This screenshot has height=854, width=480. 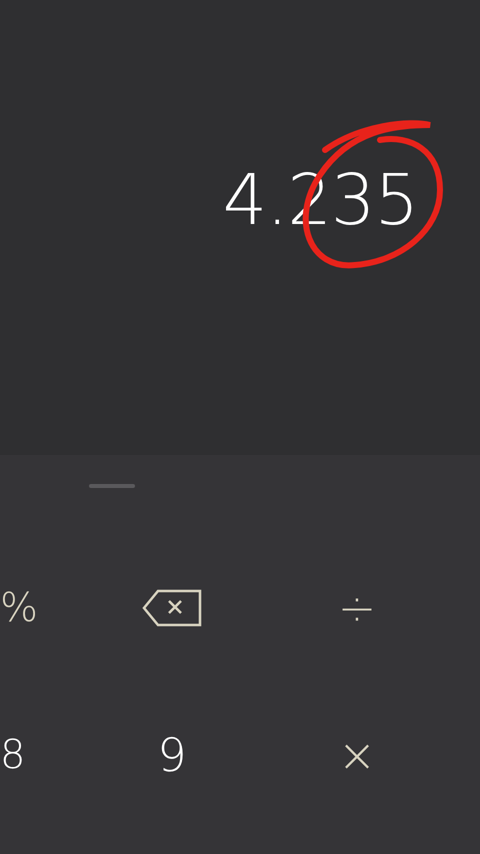 I want to click on backspace-icon, so click(x=172, y=608).